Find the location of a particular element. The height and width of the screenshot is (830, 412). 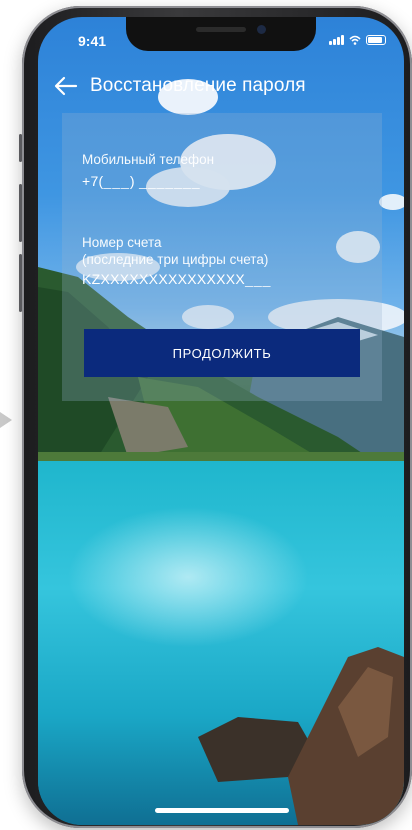

continue-button: ПРОДОЛЖИТЬ is located at coordinates (222, 353).